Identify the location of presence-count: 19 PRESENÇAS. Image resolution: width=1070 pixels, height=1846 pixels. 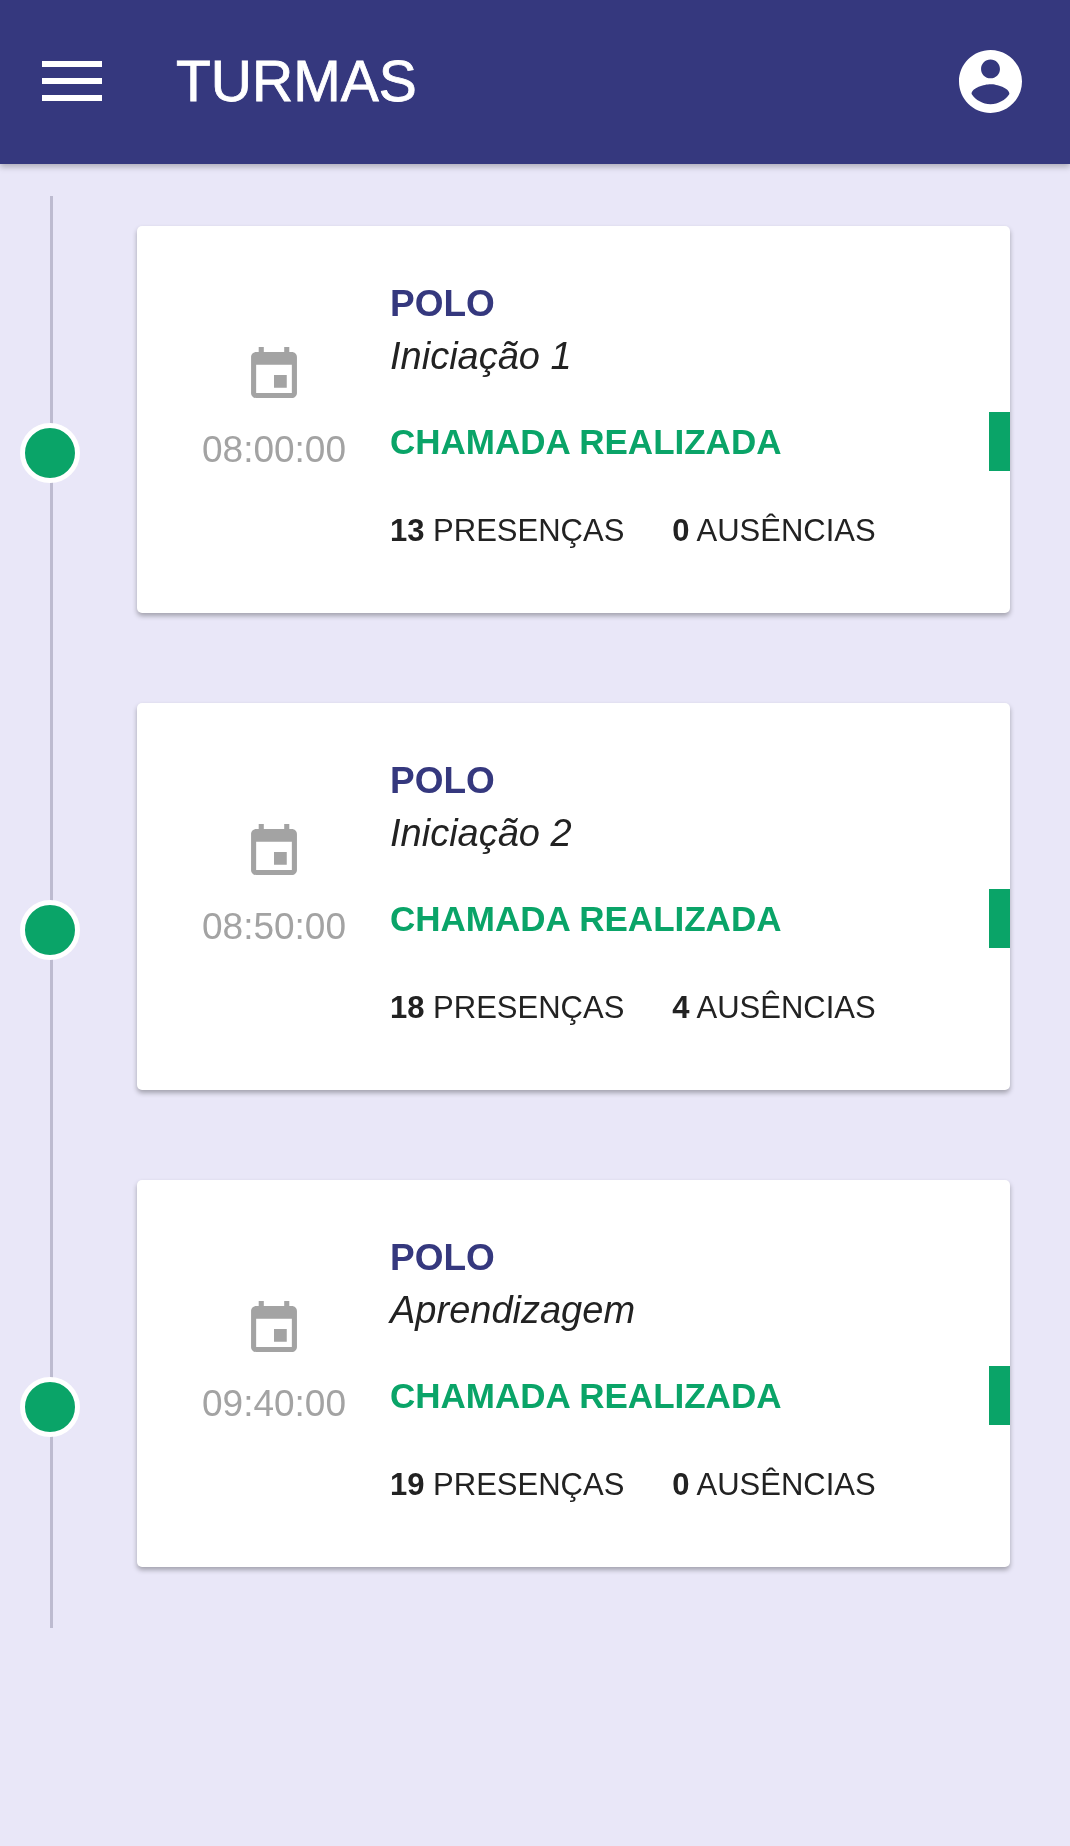
(507, 1485).